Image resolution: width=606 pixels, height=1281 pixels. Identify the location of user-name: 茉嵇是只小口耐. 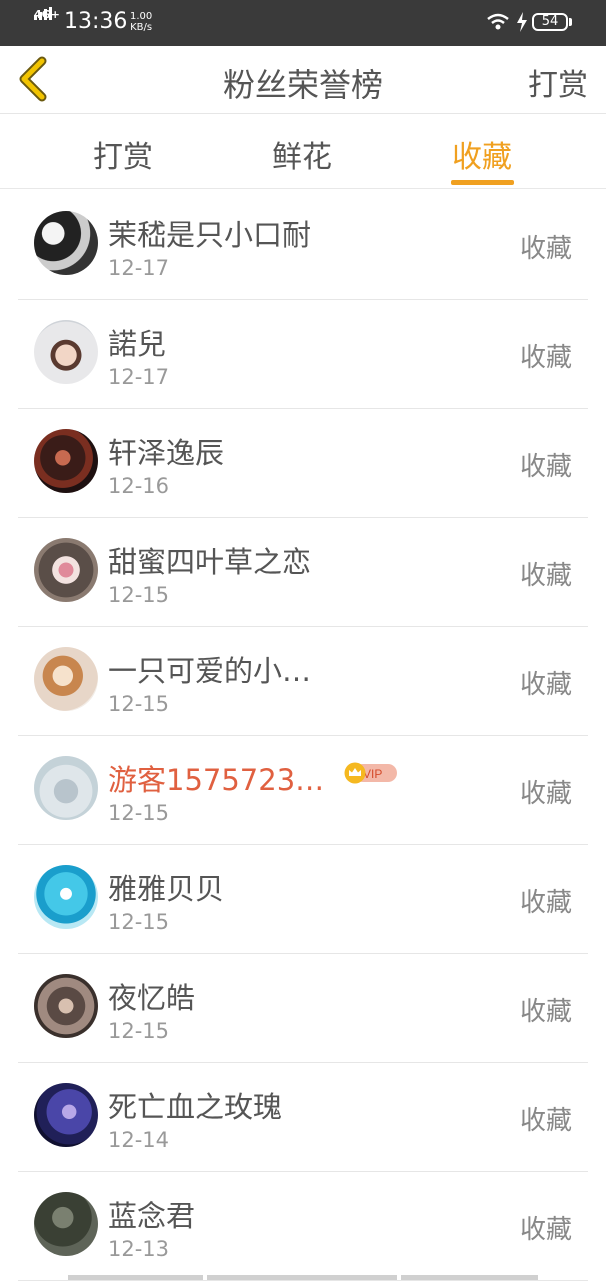
(210, 235).